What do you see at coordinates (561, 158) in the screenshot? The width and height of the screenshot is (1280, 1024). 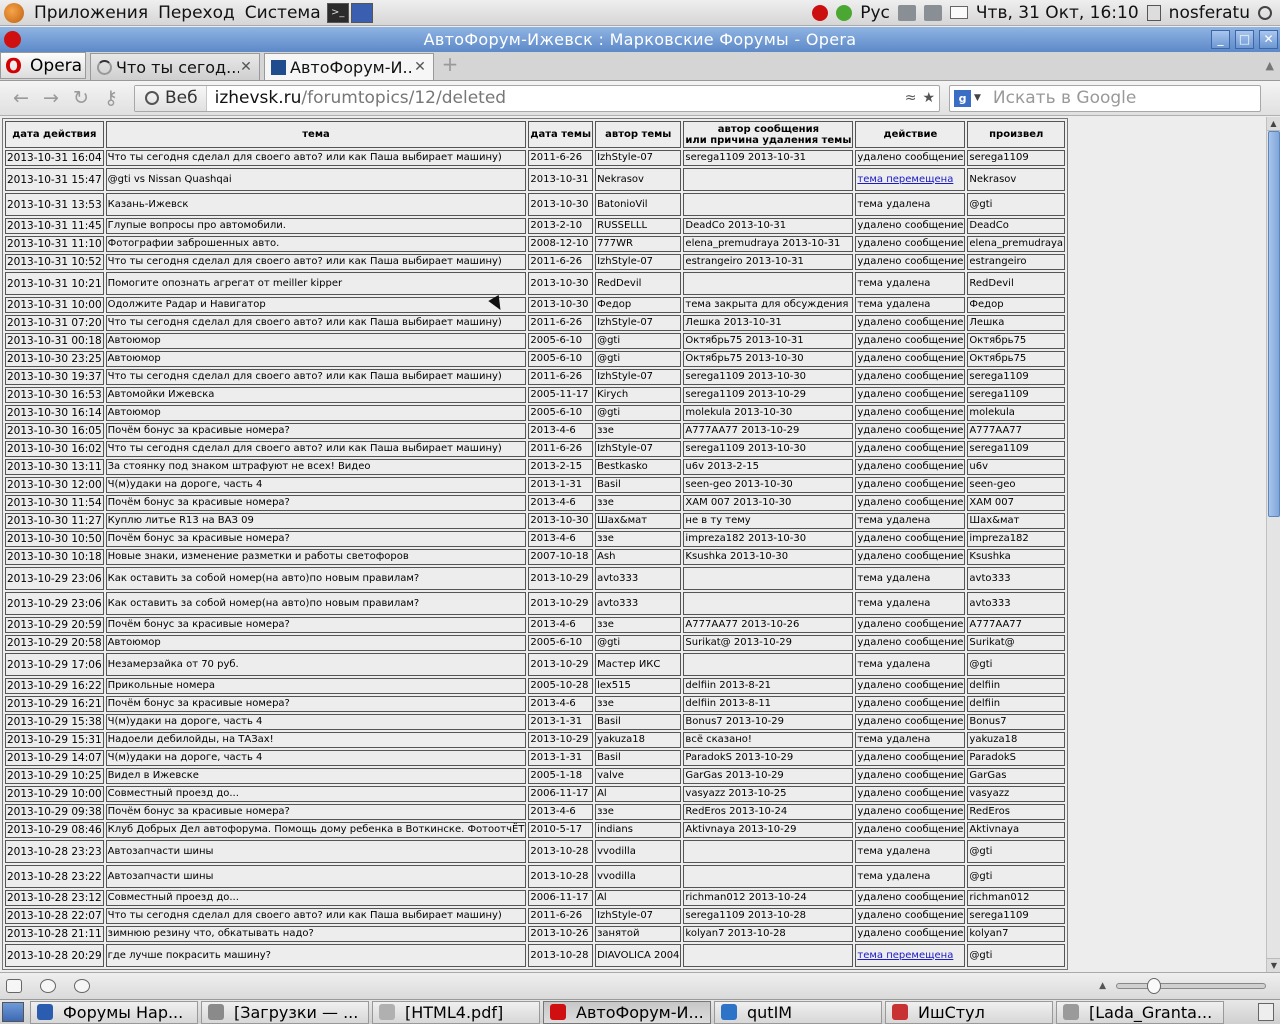 I see `topic-date-cell: 2011-6-26` at bounding box center [561, 158].